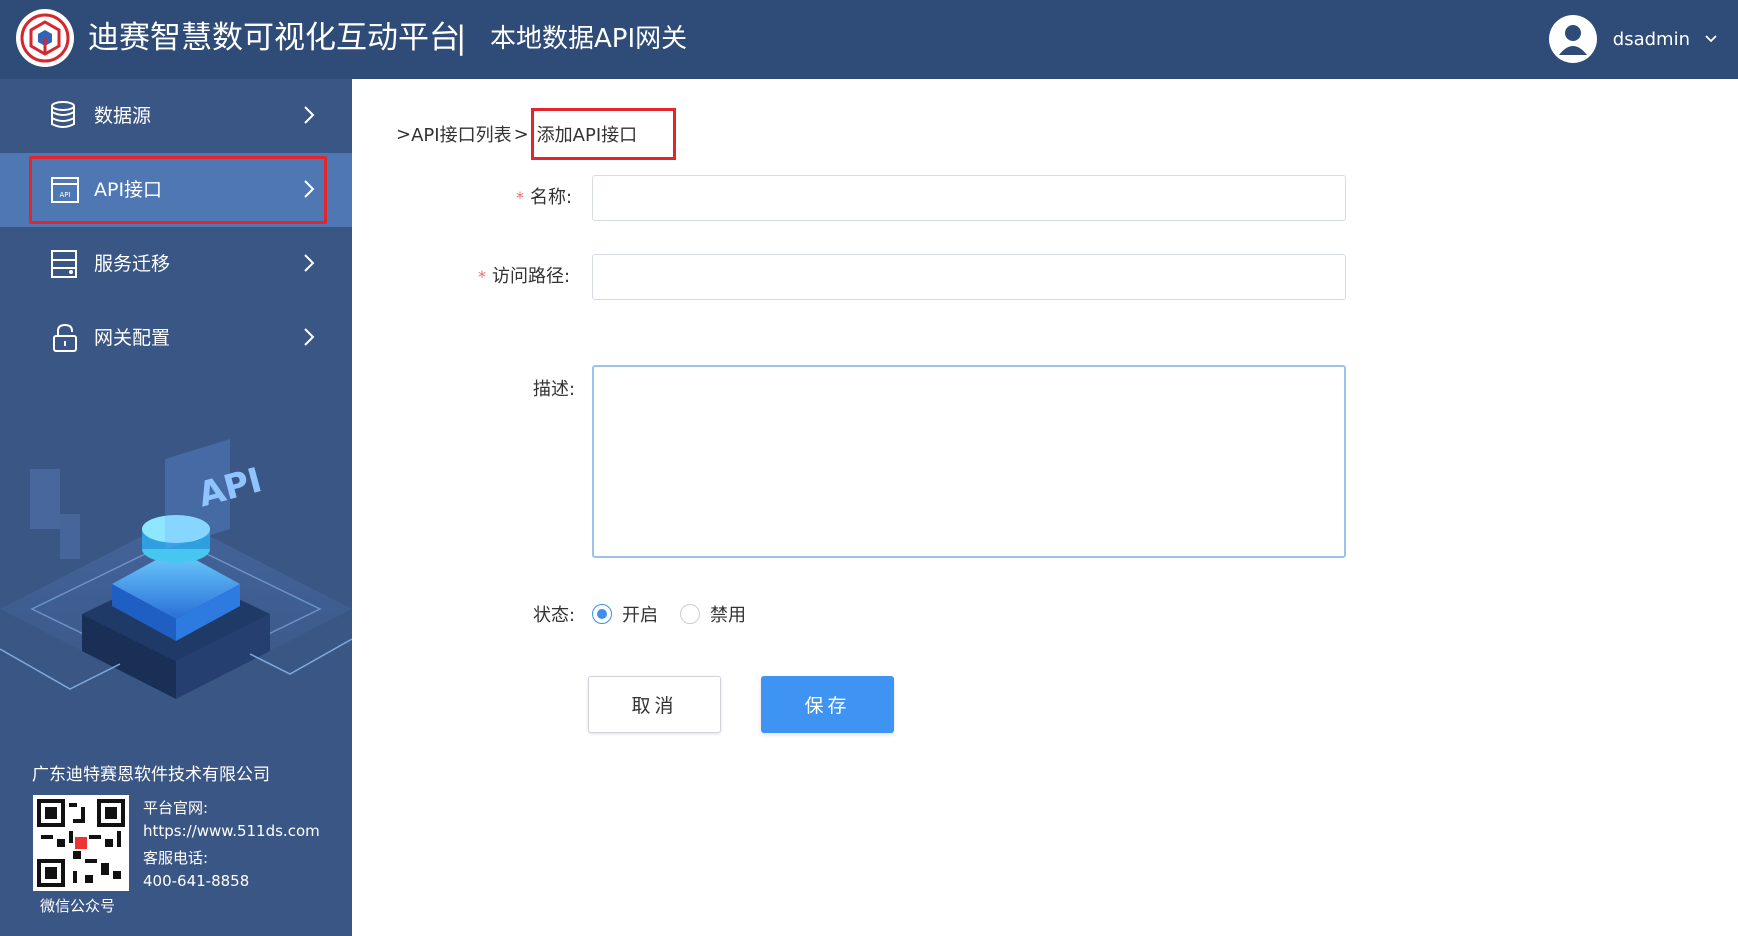 The height and width of the screenshot is (936, 1738). Describe the element at coordinates (176, 190) in the screenshot. I see `sidebar-item-api: API API接口` at that location.